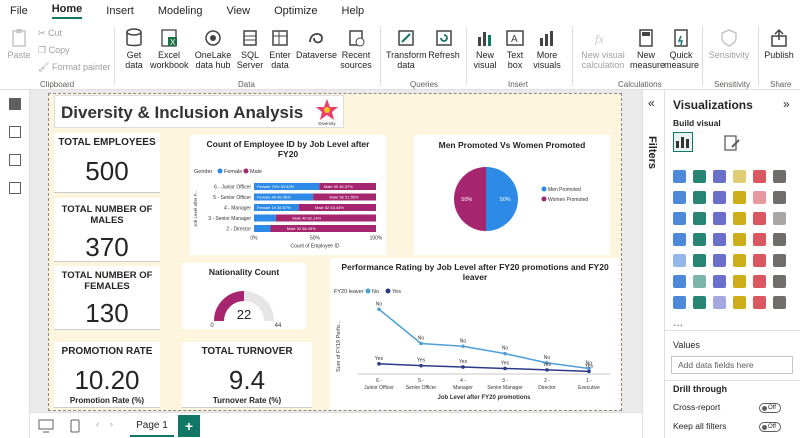  I want to click on report-view-icon, so click(14, 104).